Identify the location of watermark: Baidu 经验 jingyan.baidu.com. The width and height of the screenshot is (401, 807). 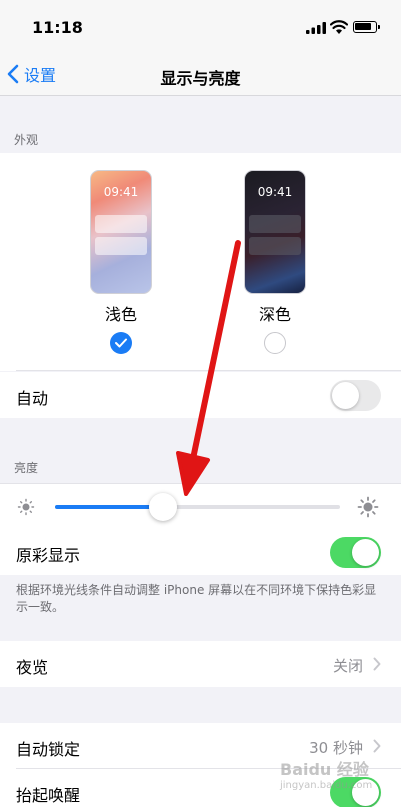
(335, 779).